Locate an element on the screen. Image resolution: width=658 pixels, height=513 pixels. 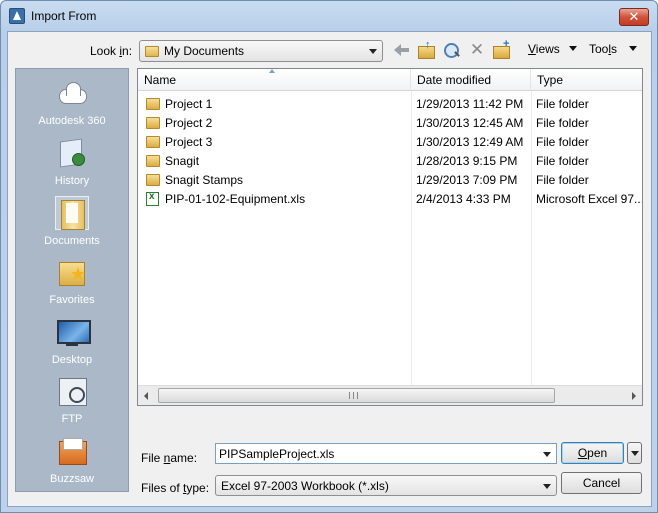
look-in-value: My Documents is located at coordinates (204, 51).